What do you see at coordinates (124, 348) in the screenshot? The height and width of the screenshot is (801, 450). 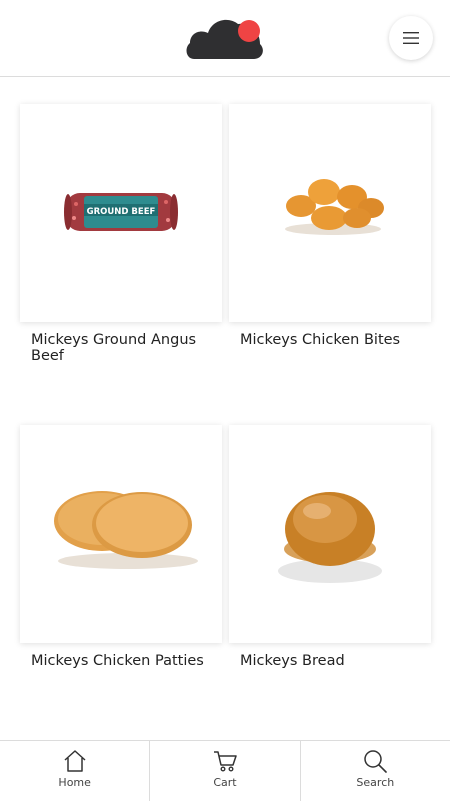 I see `product-title: Mickeys Ground Angus Beef` at bounding box center [124, 348].